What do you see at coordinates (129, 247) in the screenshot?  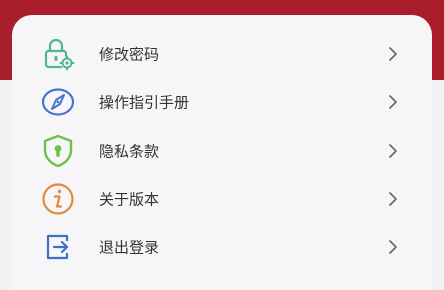 I see `menu-item-label: 退出登录` at bounding box center [129, 247].